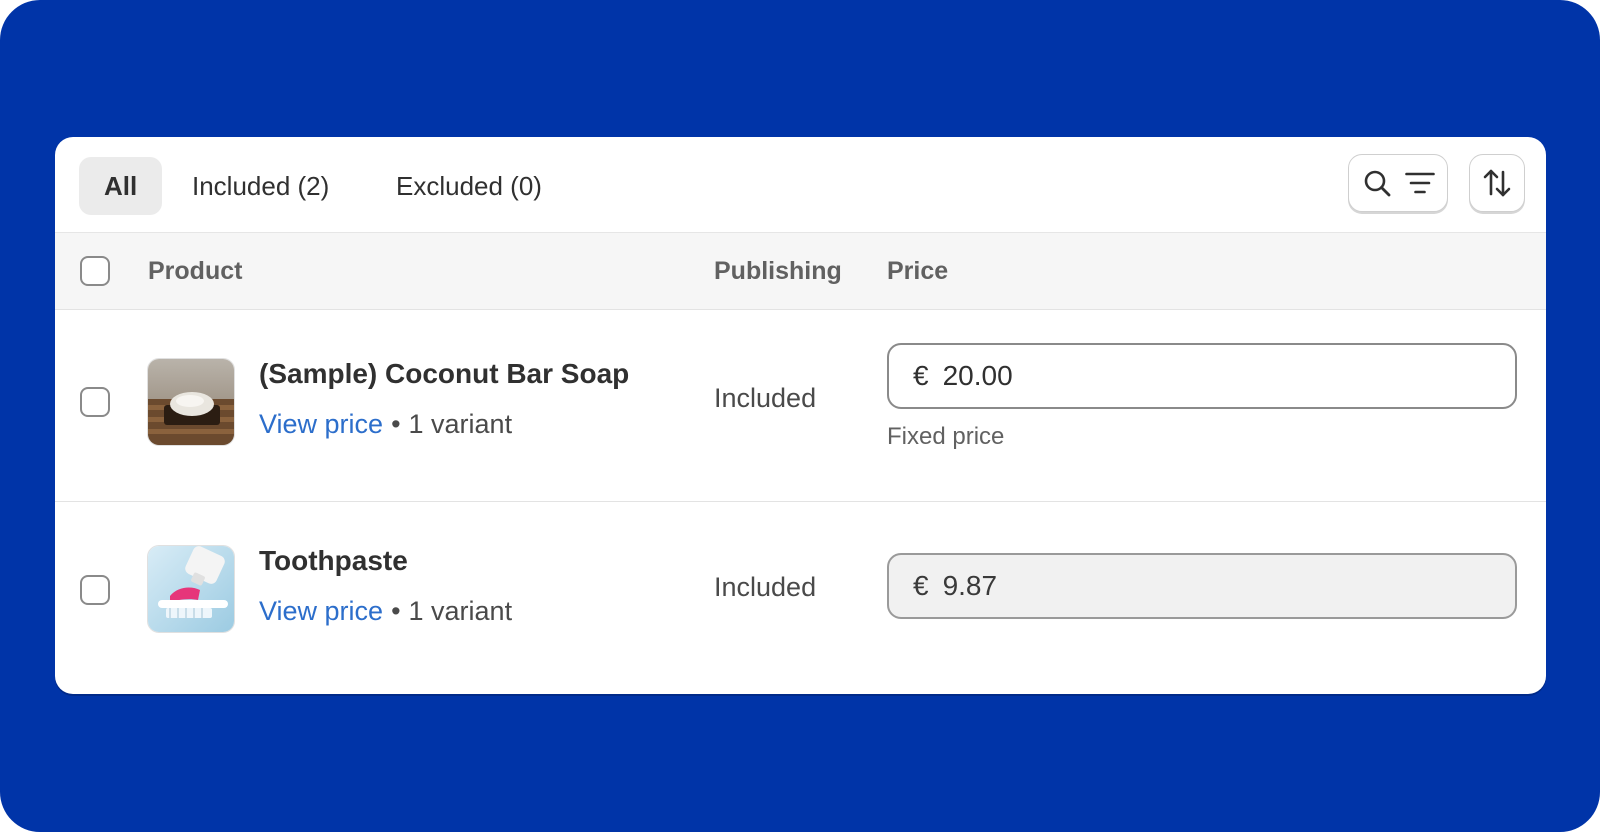  Describe the element at coordinates (1377, 183) in the screenshot. I see `search-icon` at that location.